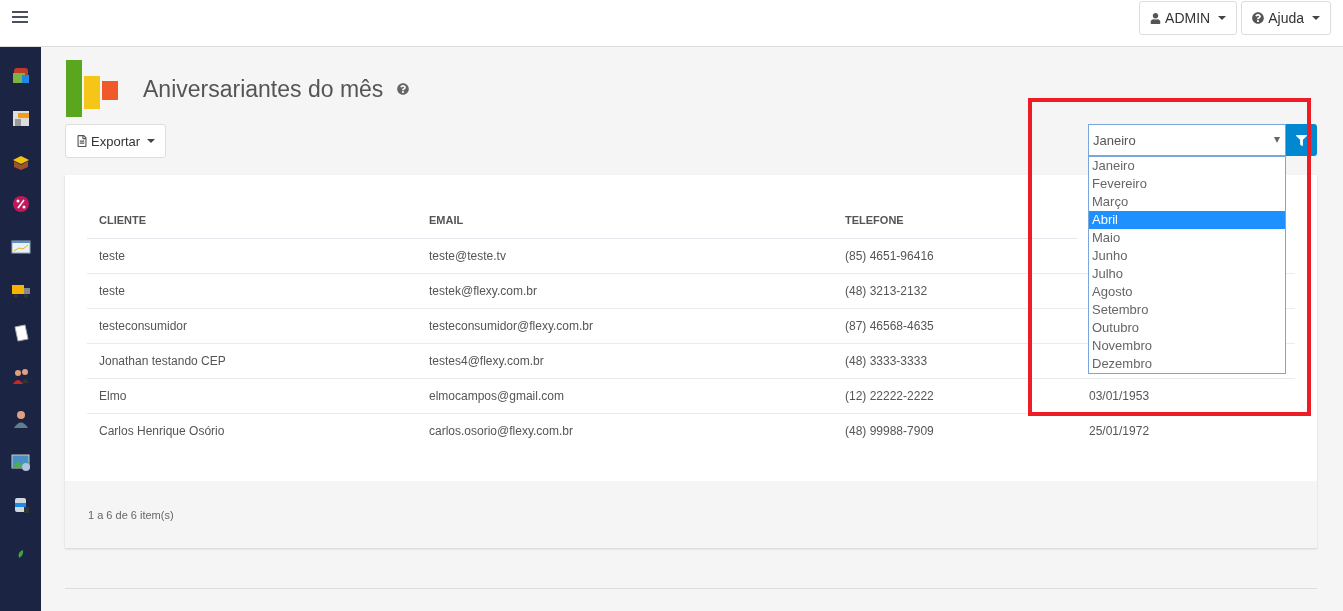  I want to click on user-icon, so click(1156, 18).